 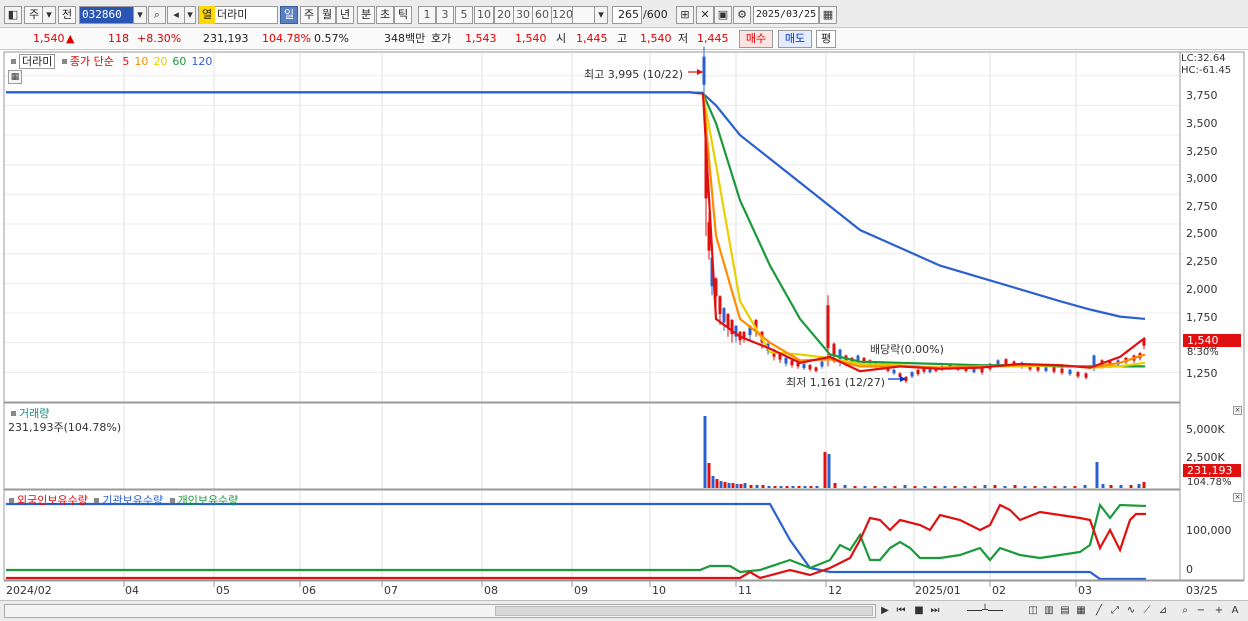 I want to click on price-tick: 2,500, so click(x=1202, y=233).